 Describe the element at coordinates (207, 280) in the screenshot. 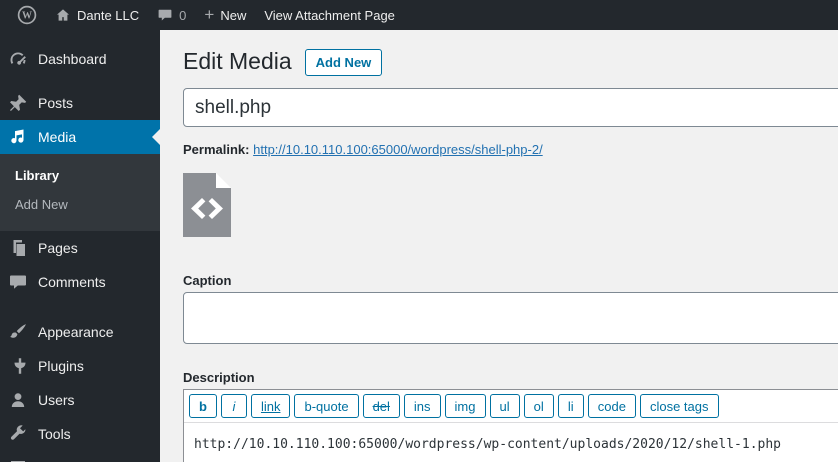

I see `caption-label: Caption` at that location.